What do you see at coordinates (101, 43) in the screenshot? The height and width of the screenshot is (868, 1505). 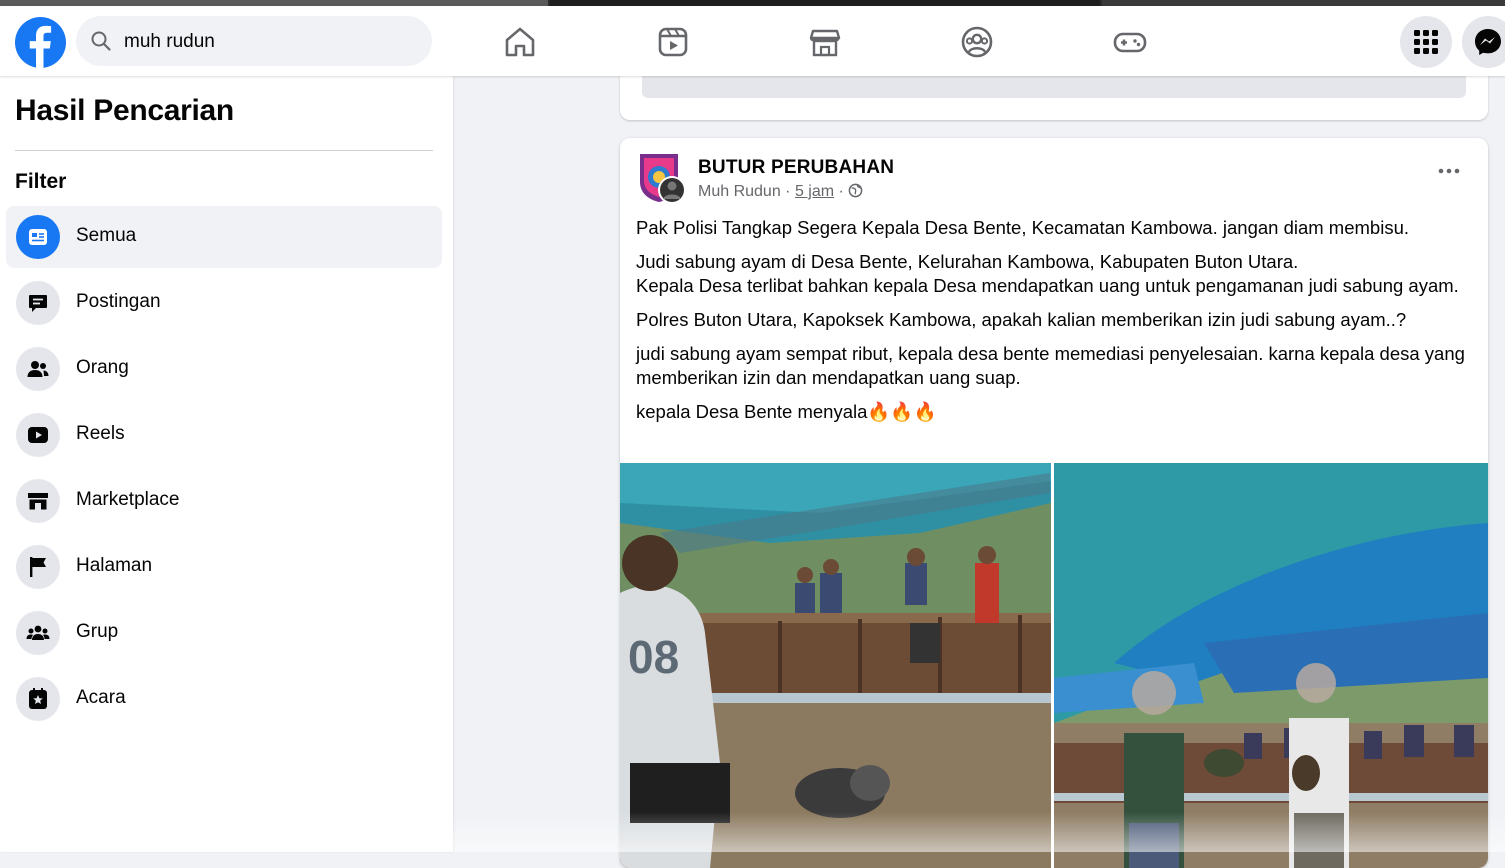 I see `search-icon` at bounding box center [101, 43].